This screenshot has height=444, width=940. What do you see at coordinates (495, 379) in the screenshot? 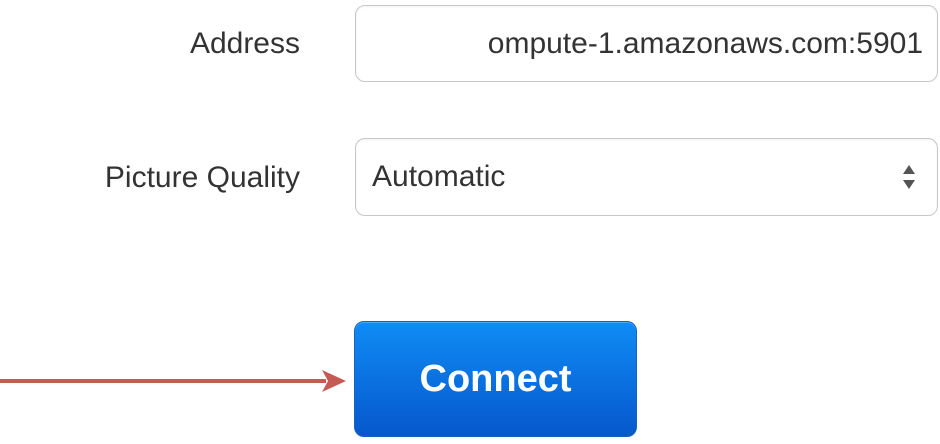
I see `connect-button: Connect` at bounding box center [495, 379].